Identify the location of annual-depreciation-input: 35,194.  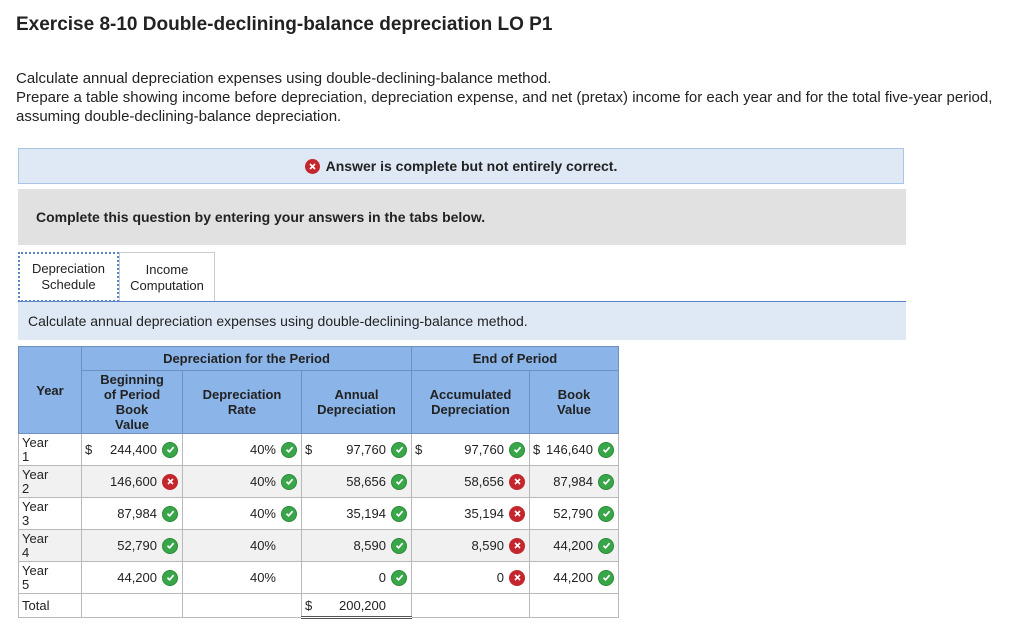
(356, 513).